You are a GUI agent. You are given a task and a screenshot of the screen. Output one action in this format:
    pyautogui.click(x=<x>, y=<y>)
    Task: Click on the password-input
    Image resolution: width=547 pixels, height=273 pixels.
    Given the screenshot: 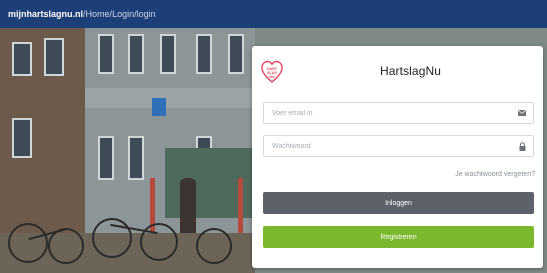 What is the action you would take?
    pyautogui.click(x=387, y=146)
    